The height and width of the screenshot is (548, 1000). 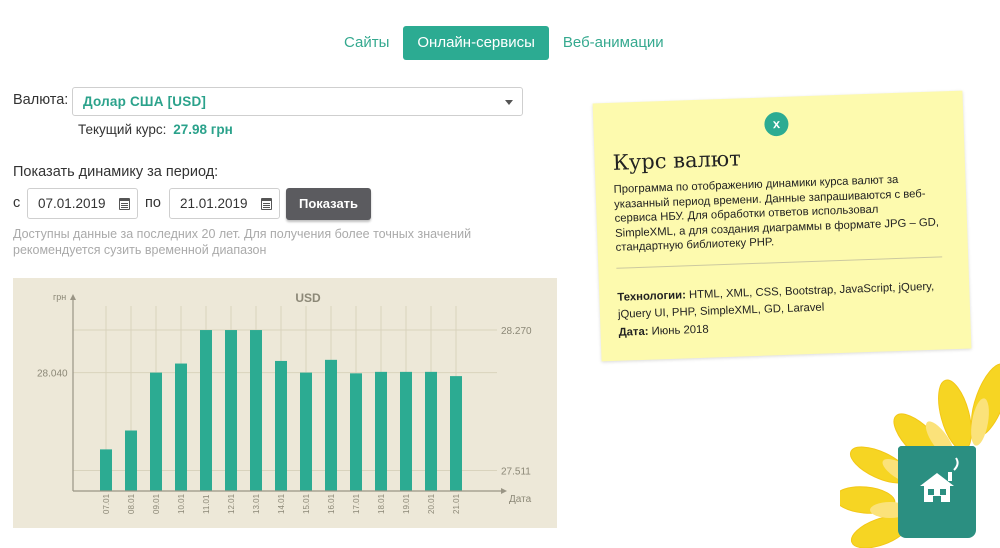 What do you see at coordinates (328, 204) in the screenshot?
I see `show-button: Показать` at bounding box center [328, 204].